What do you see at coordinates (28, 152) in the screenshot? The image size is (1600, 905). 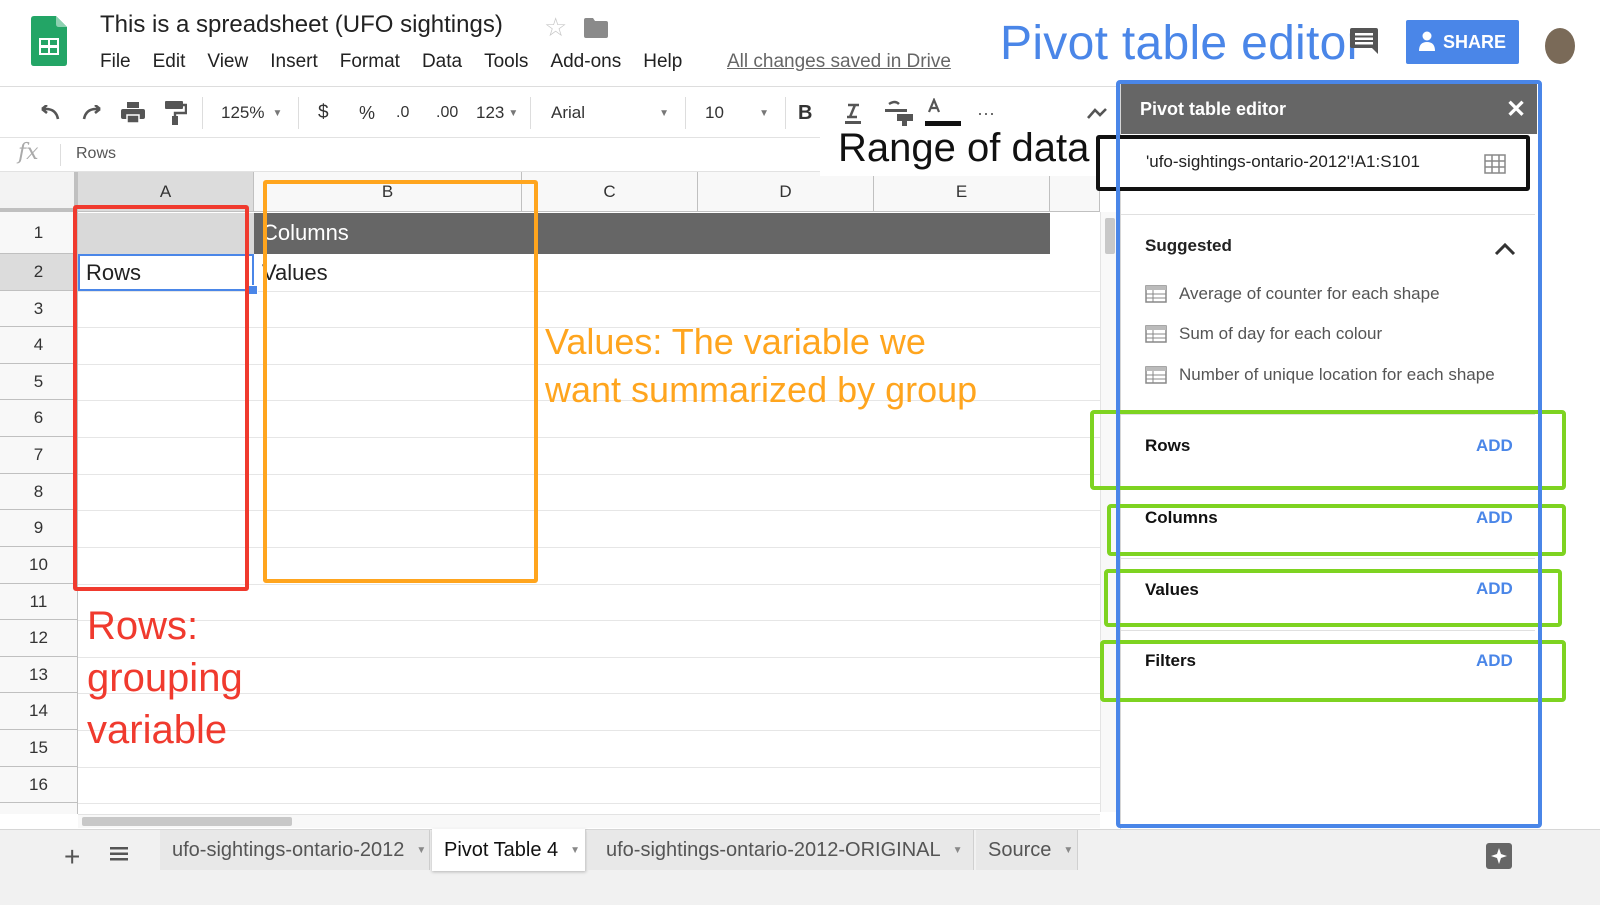 I see `fx-icon: fx` at bounding box center [28, 152].